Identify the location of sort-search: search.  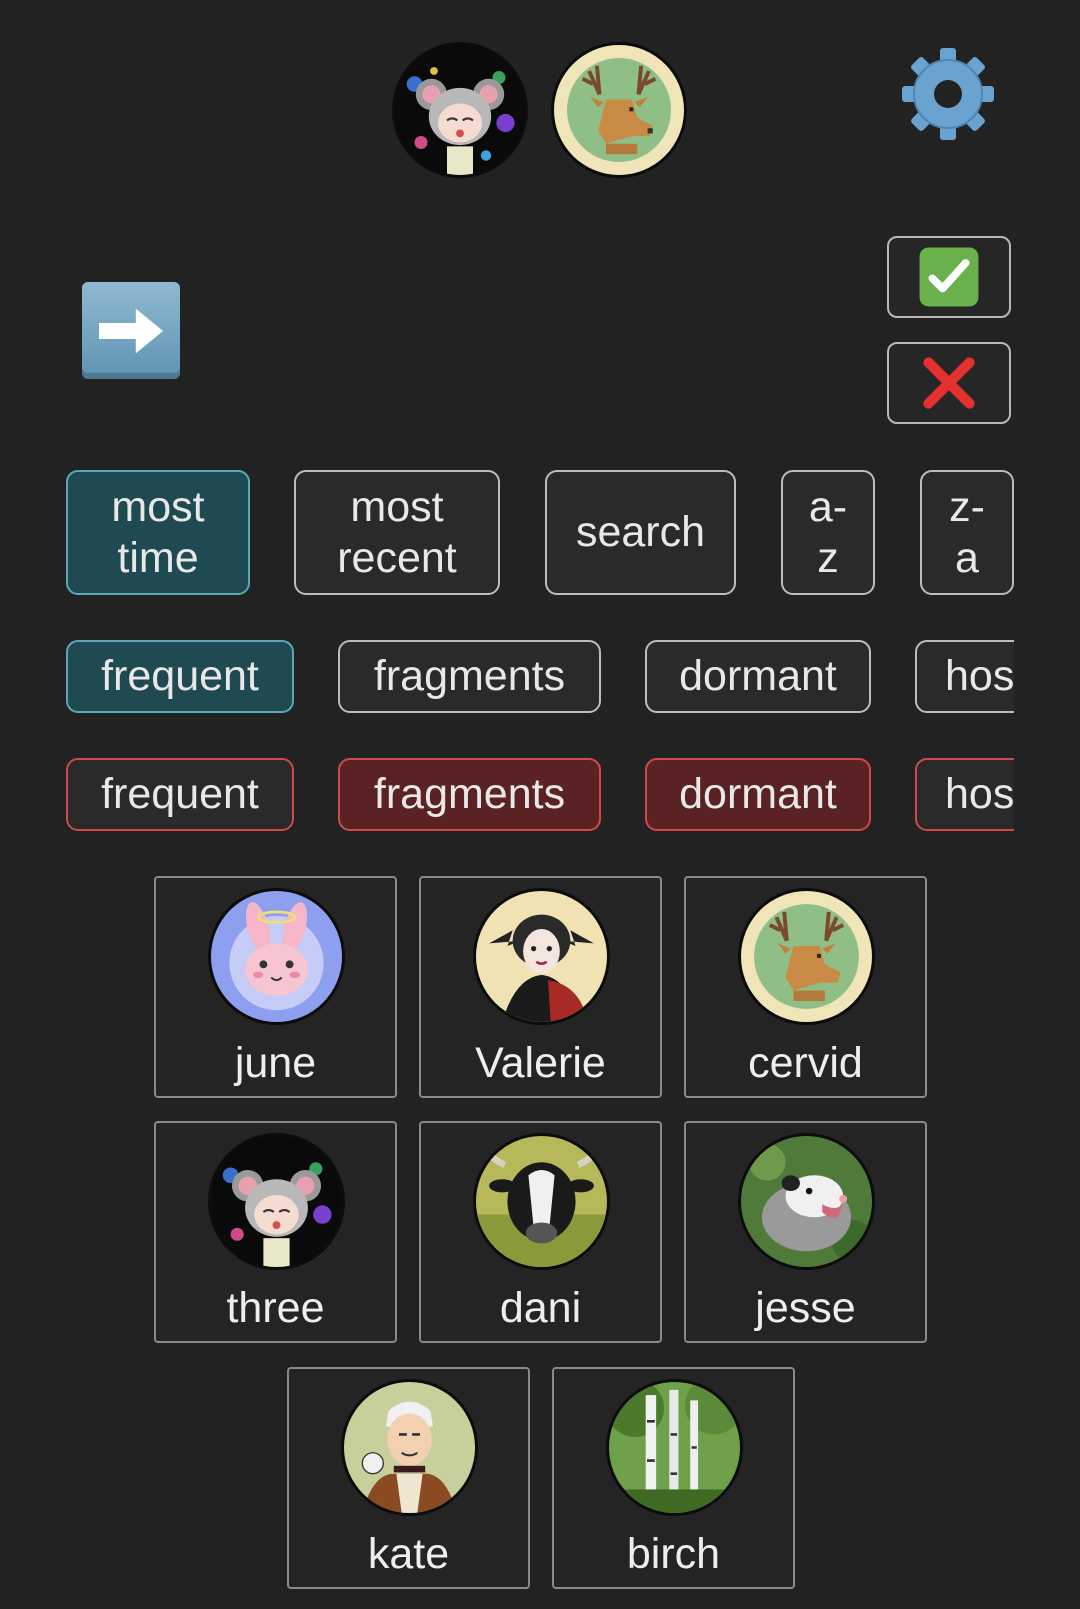
(640, 532).